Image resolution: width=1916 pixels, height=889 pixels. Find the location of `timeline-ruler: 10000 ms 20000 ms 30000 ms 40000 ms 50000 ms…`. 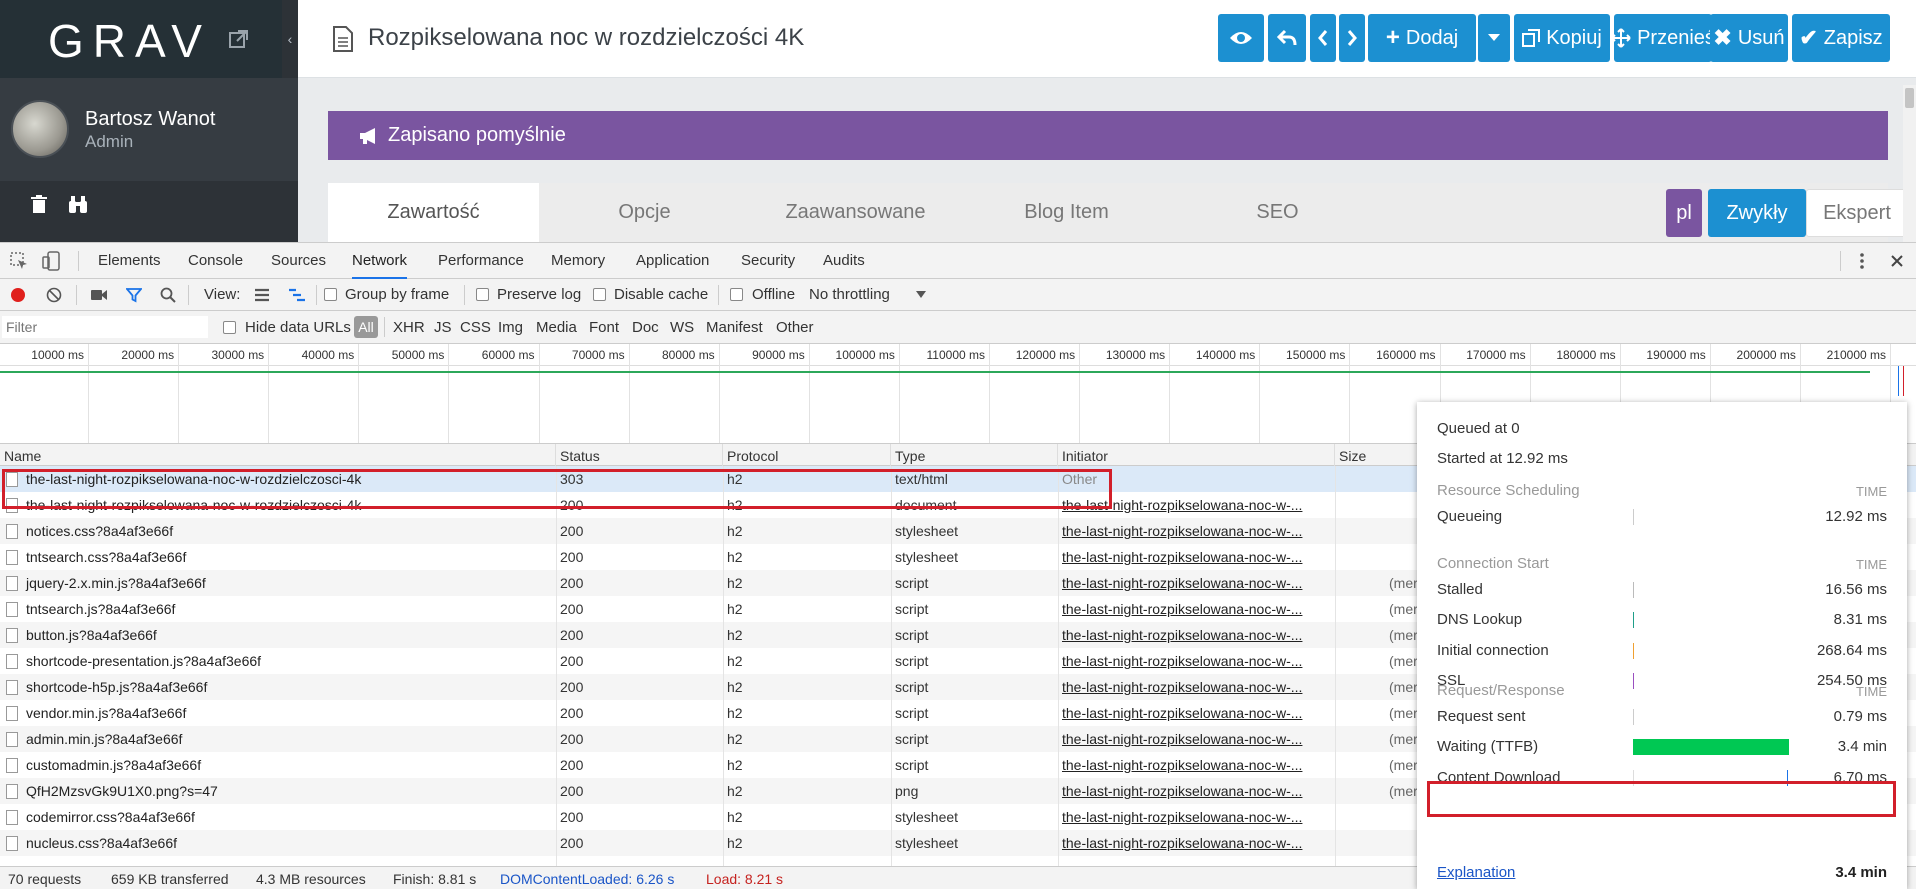

timeline-ruler: 10000 ms 20000 ms 30000 ms 40000 ms 50000 ms… is located at coordinates (958, 405).